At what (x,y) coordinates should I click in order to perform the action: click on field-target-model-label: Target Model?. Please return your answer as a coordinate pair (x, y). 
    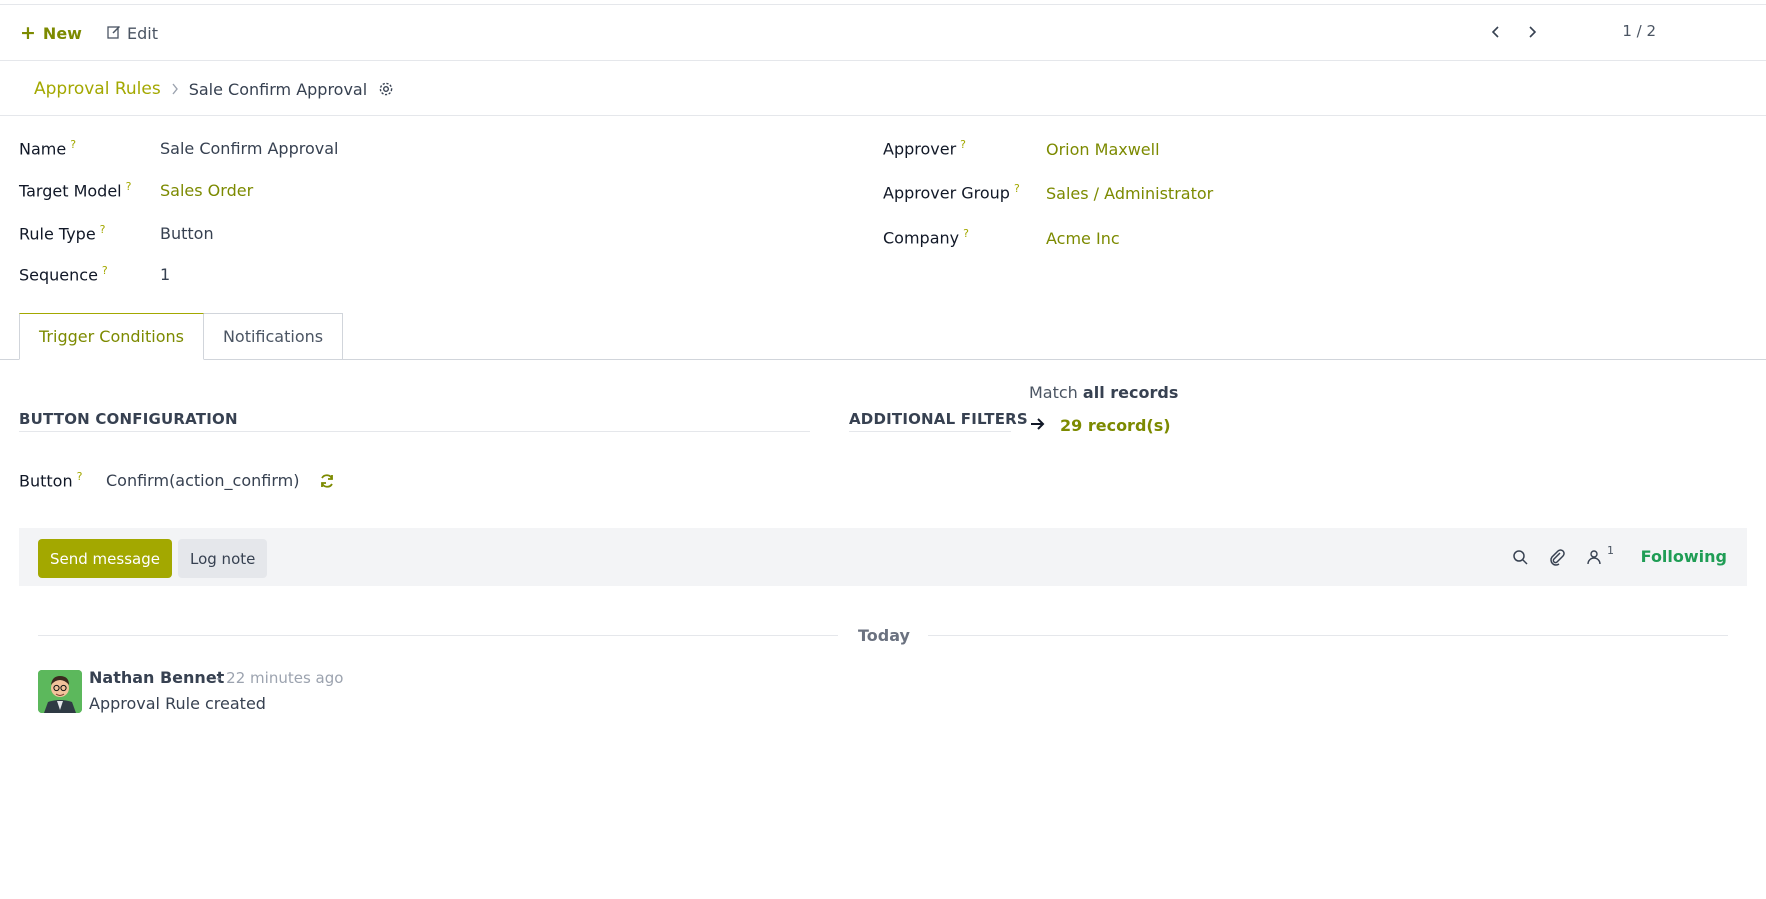
    Looking at the image, I should click on (75, 190).